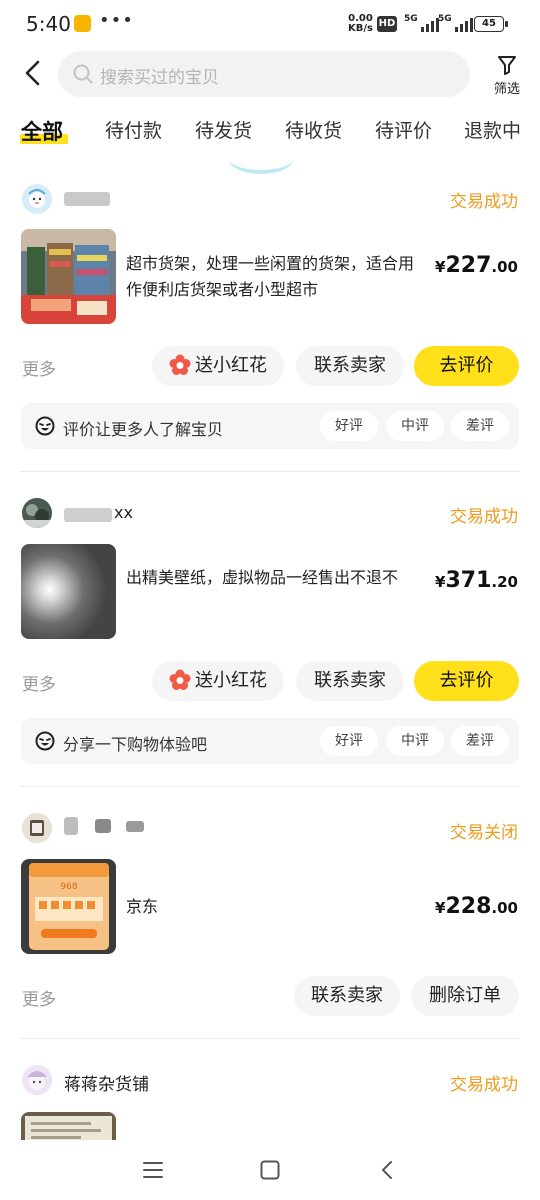  Describe the element at coordinates (276, 578) in the screenshot. I see `product-title: 出精美壁纸，虚拟物品一经售出不退不` at that location.